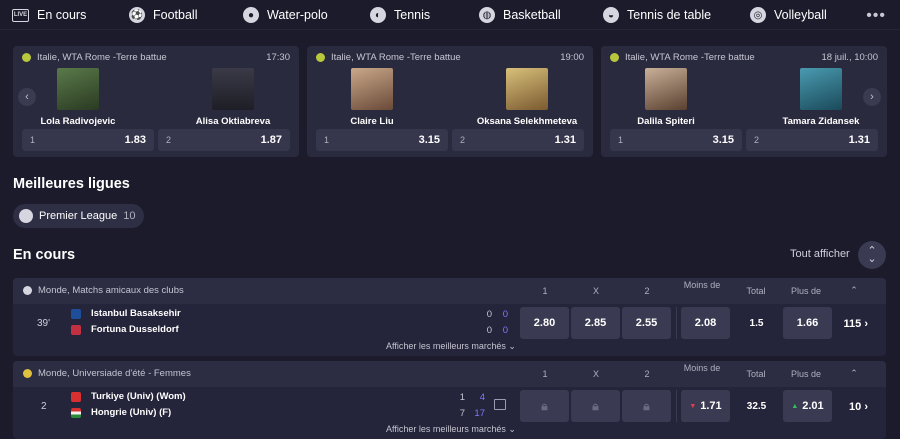 This screenshot has height=439, width=900. I want to click on match-clock: 39', so click(44, 323).